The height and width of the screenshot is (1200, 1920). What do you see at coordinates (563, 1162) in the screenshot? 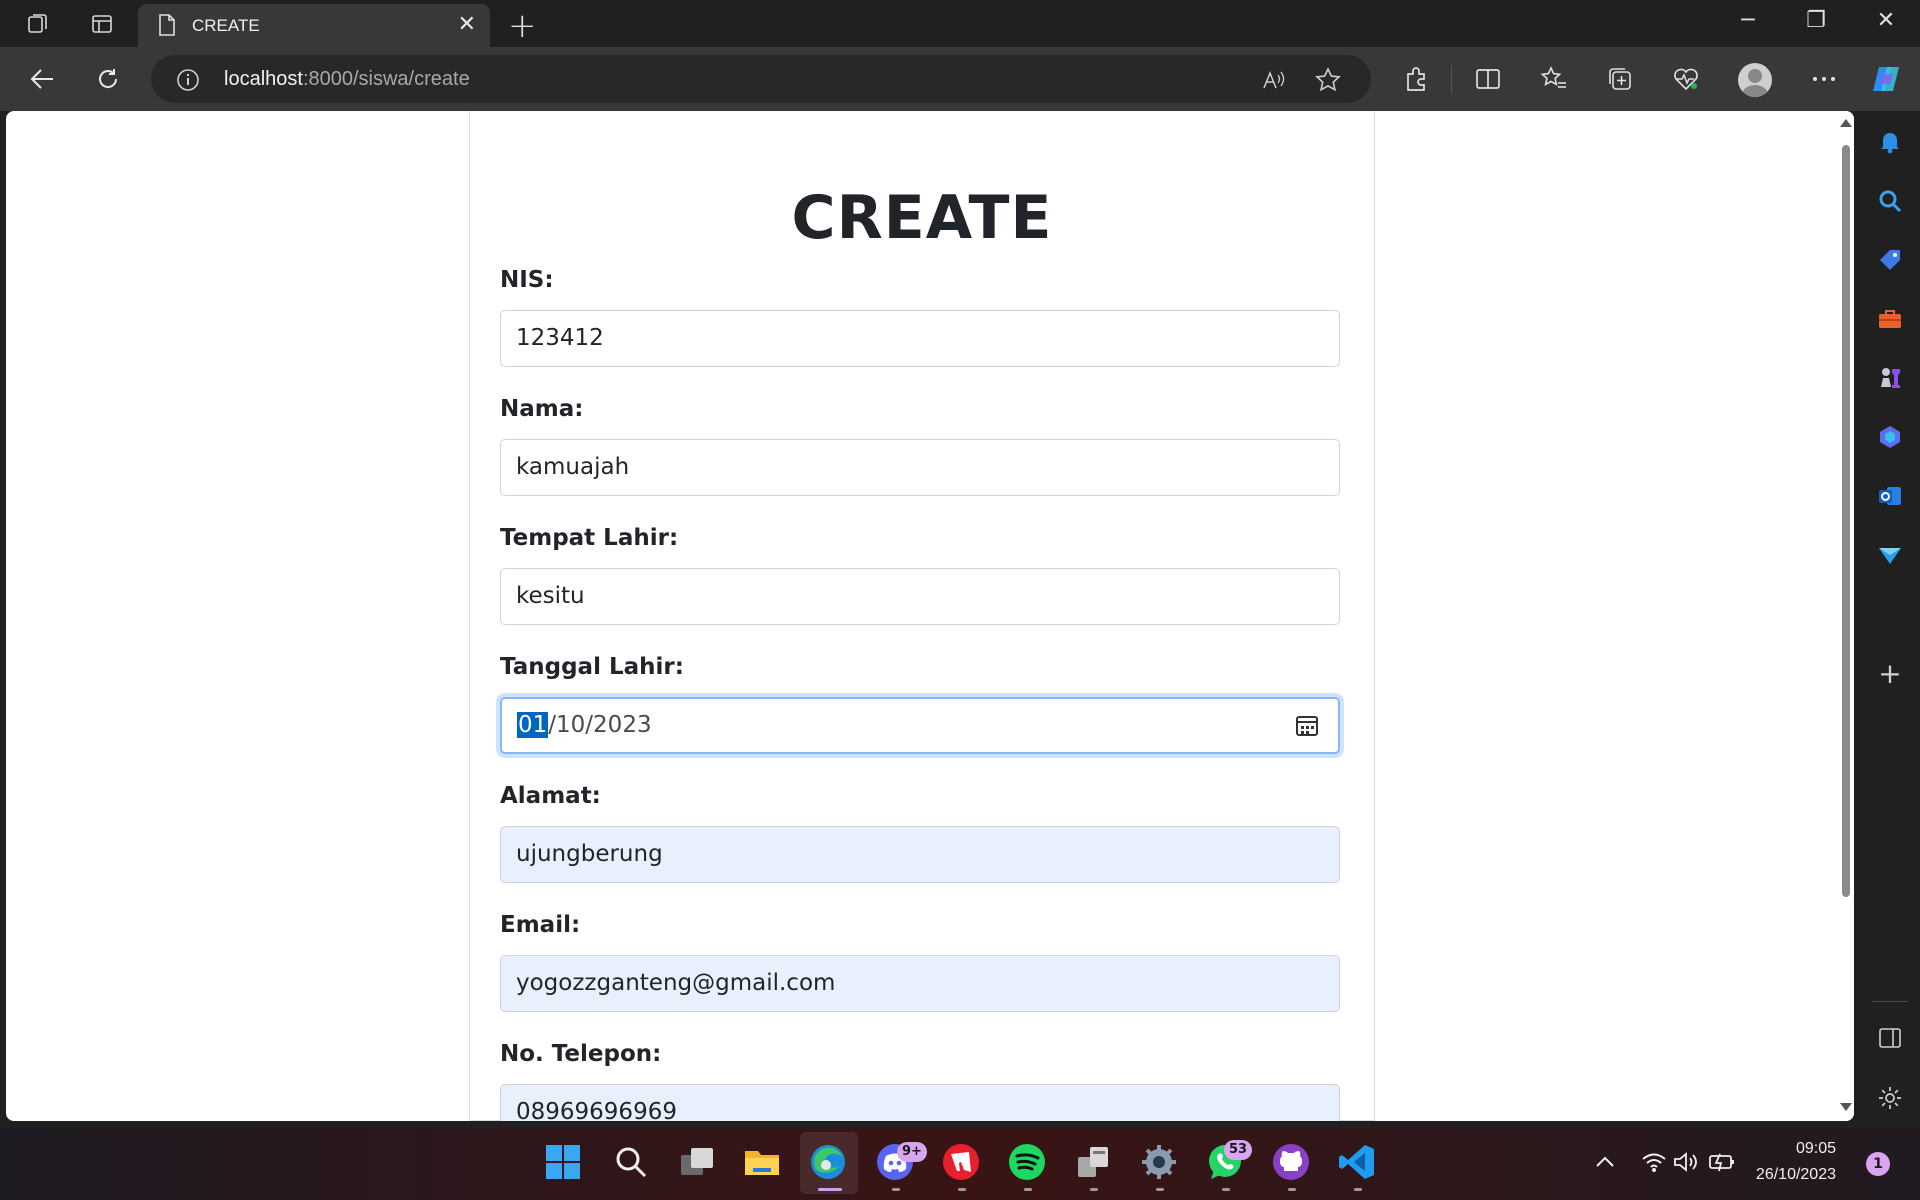
I see `start-windows-icon` at bounding box center [563, 1162].